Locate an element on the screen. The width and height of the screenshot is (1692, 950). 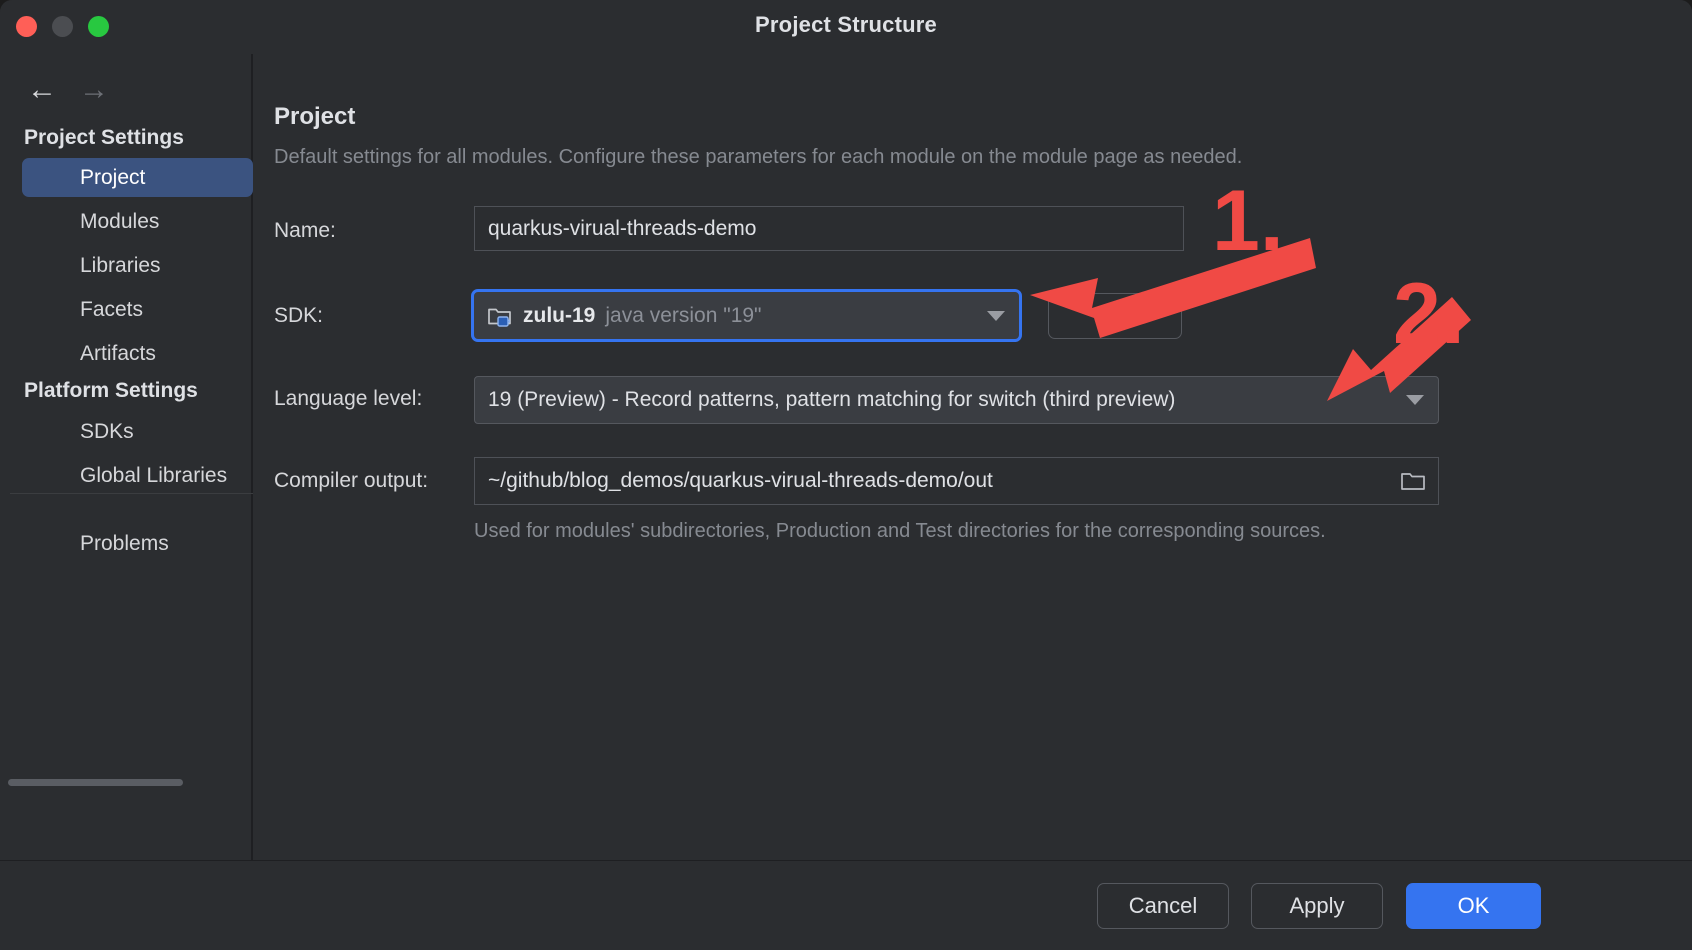
folder-icon is located at coordinates (1413, 481).